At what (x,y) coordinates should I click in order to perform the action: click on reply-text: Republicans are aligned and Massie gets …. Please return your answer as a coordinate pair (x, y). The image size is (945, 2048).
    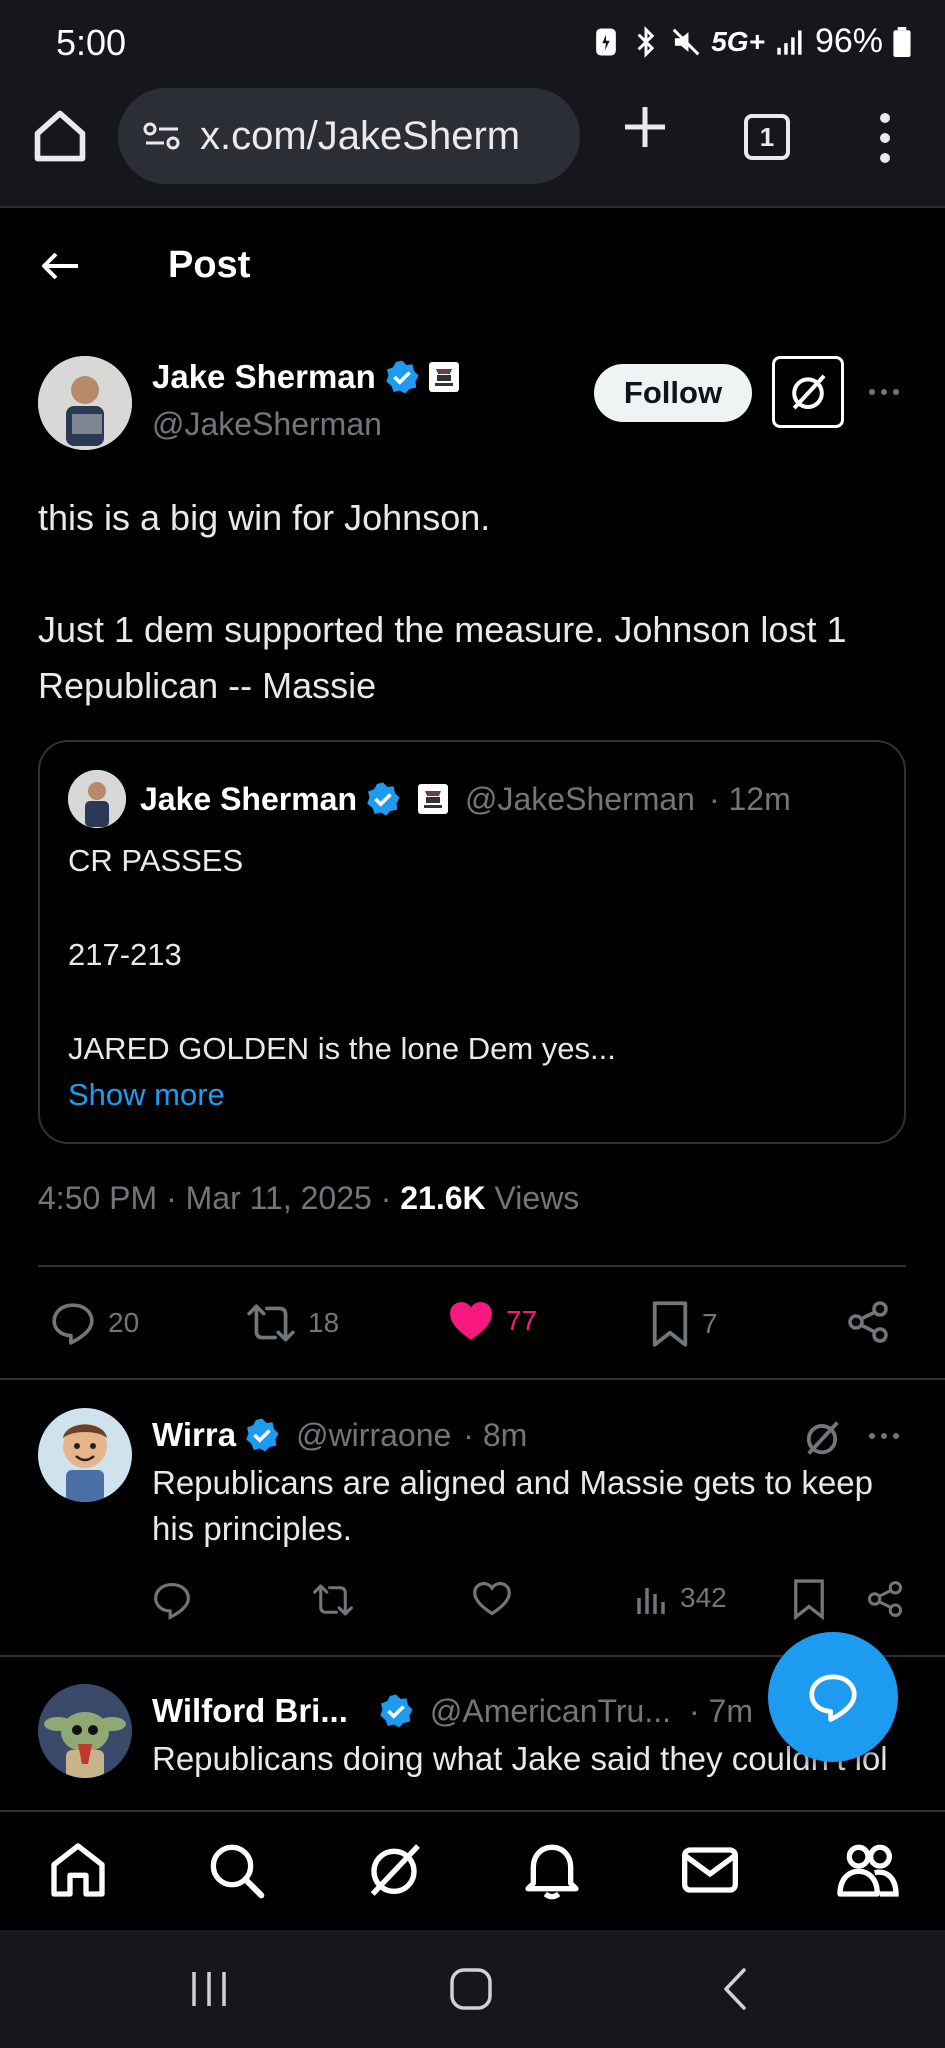
    Looking at the image, I should click on (512, 1505).